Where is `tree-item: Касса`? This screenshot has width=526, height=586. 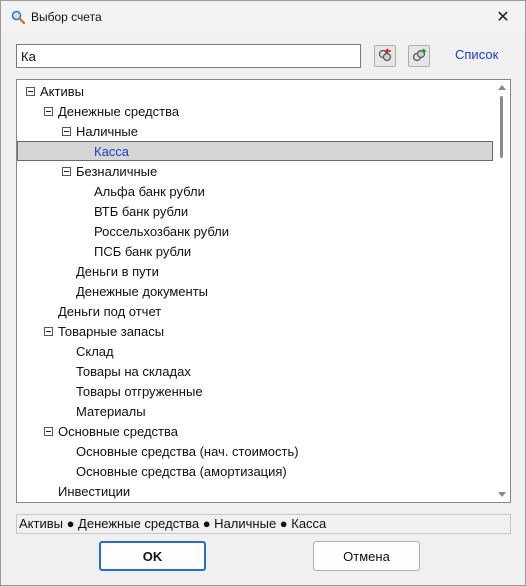 tree-item: Касса is located at coordinates (255, 151).